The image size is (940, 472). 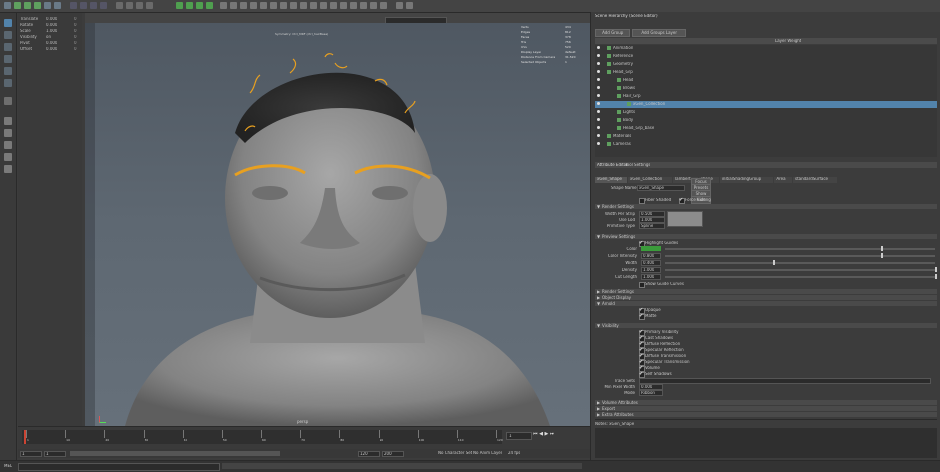 What do you see at coordinates (119, 467) in the screenshot?
I see `command-input` at bounding box center [119, 467].